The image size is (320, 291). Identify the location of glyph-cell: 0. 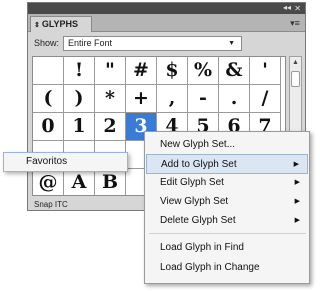
(48, 127).